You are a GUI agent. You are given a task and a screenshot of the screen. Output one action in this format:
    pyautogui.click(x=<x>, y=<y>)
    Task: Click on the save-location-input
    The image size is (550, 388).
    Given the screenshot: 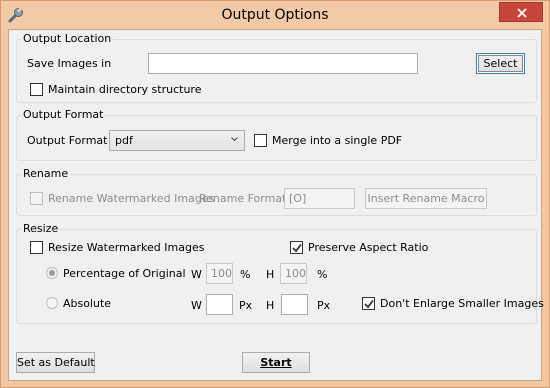 What is the action you would take?
    pyautogui.click(x=283, y=63)
    